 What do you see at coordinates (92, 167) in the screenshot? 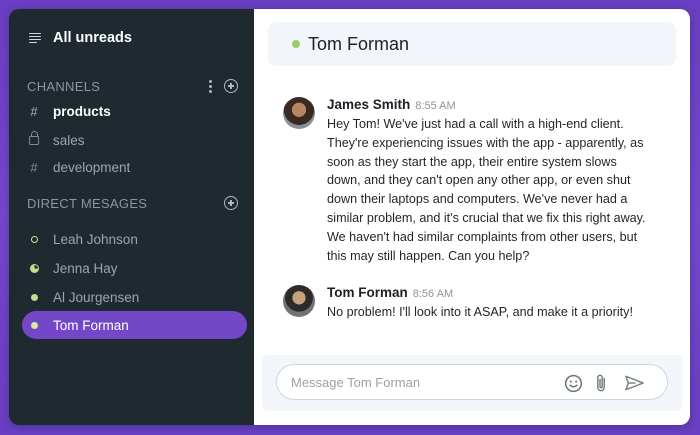
I see `channel-label: development` at bounding box center [92, 167].